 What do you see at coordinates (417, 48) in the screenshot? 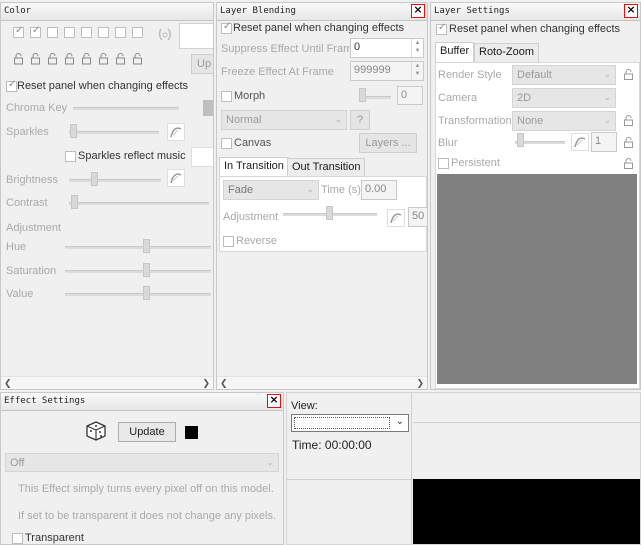
I see `suppress-spin-icon: ▲ ▼` at bounding box center [417, 48].